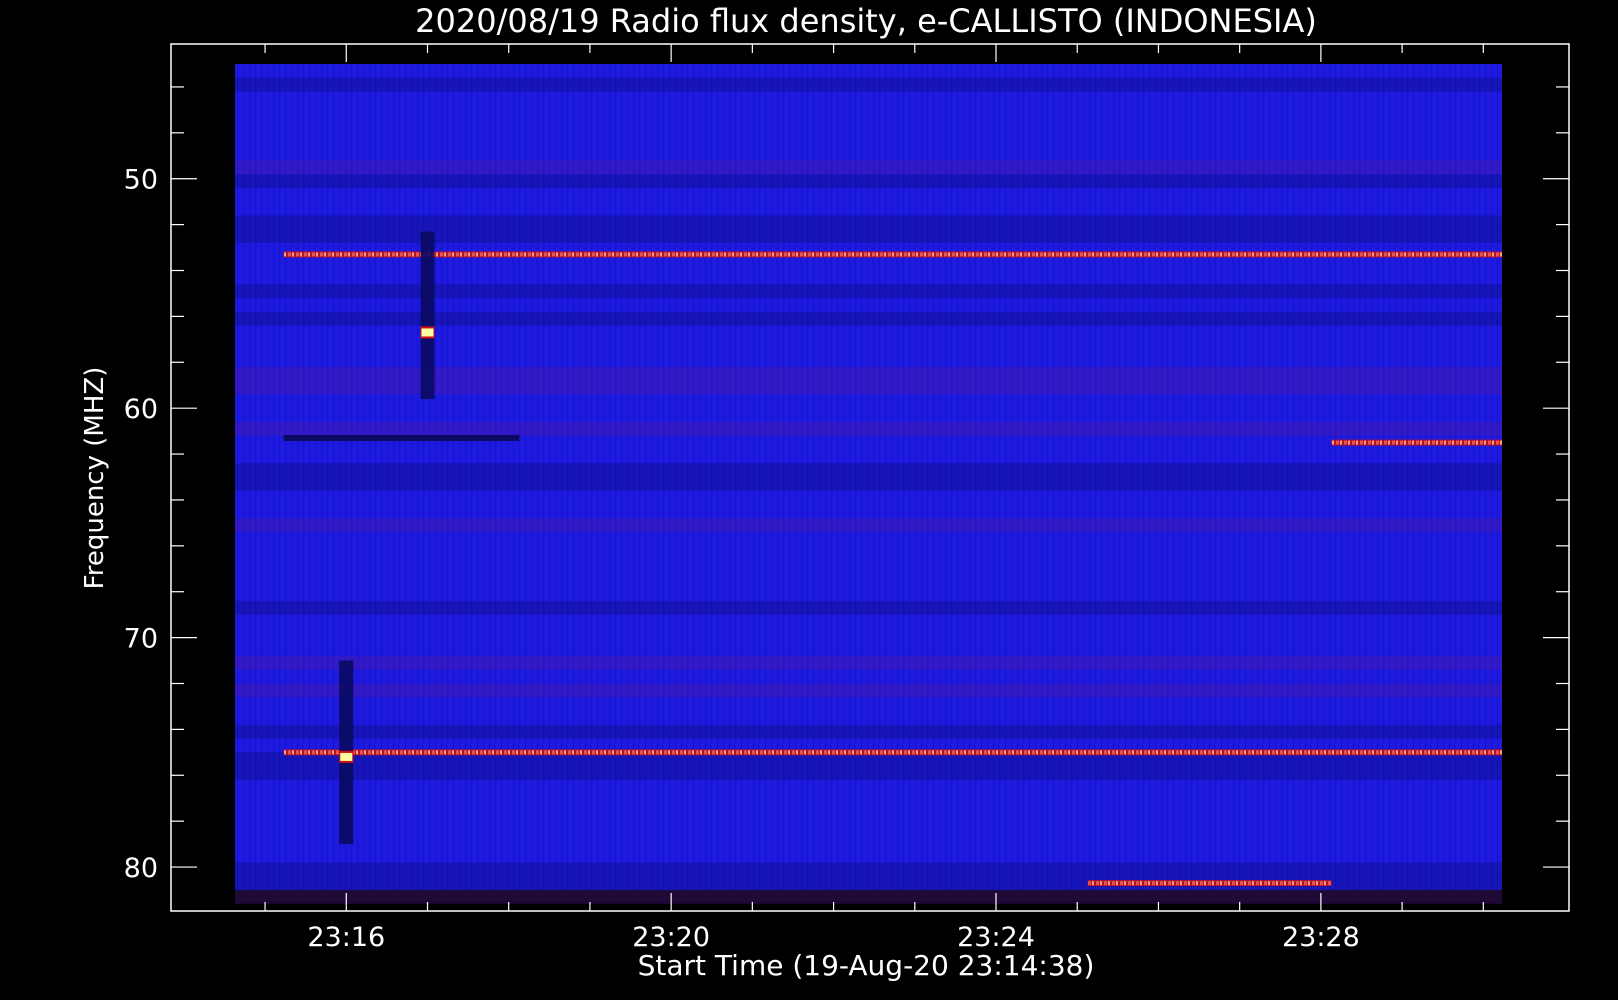 The height and width of the screenshot is (1000, 1618). What do you see at coordinates (1209, 883) in the screenshot?
I see `band-4-detail` at bounding box center [1209, 883].